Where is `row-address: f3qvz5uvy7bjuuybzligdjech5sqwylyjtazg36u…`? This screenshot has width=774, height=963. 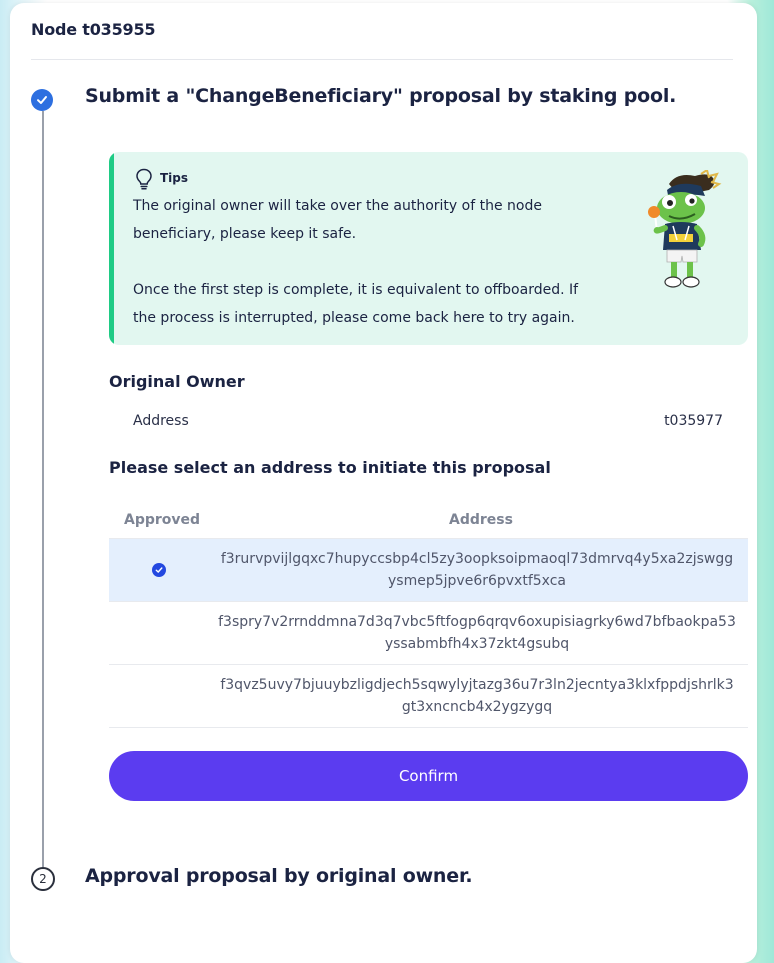 row-address: f3qvz5uvy7bjuuybzligdjech5sqwylyjtazg36u… is located at coordinates (477, 696).